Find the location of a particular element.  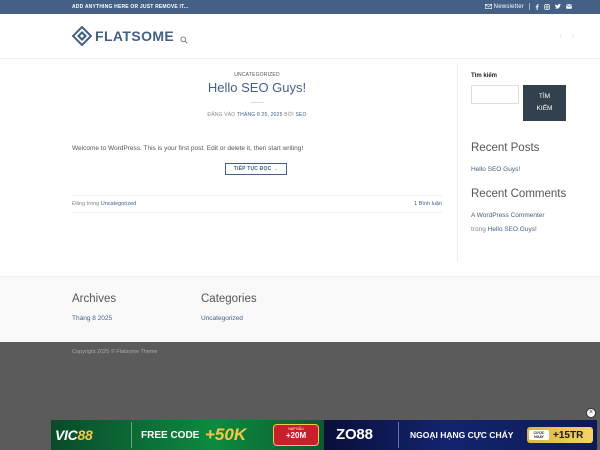

recent-comments-title: Recent Comments is located at coordinates (519, 194).